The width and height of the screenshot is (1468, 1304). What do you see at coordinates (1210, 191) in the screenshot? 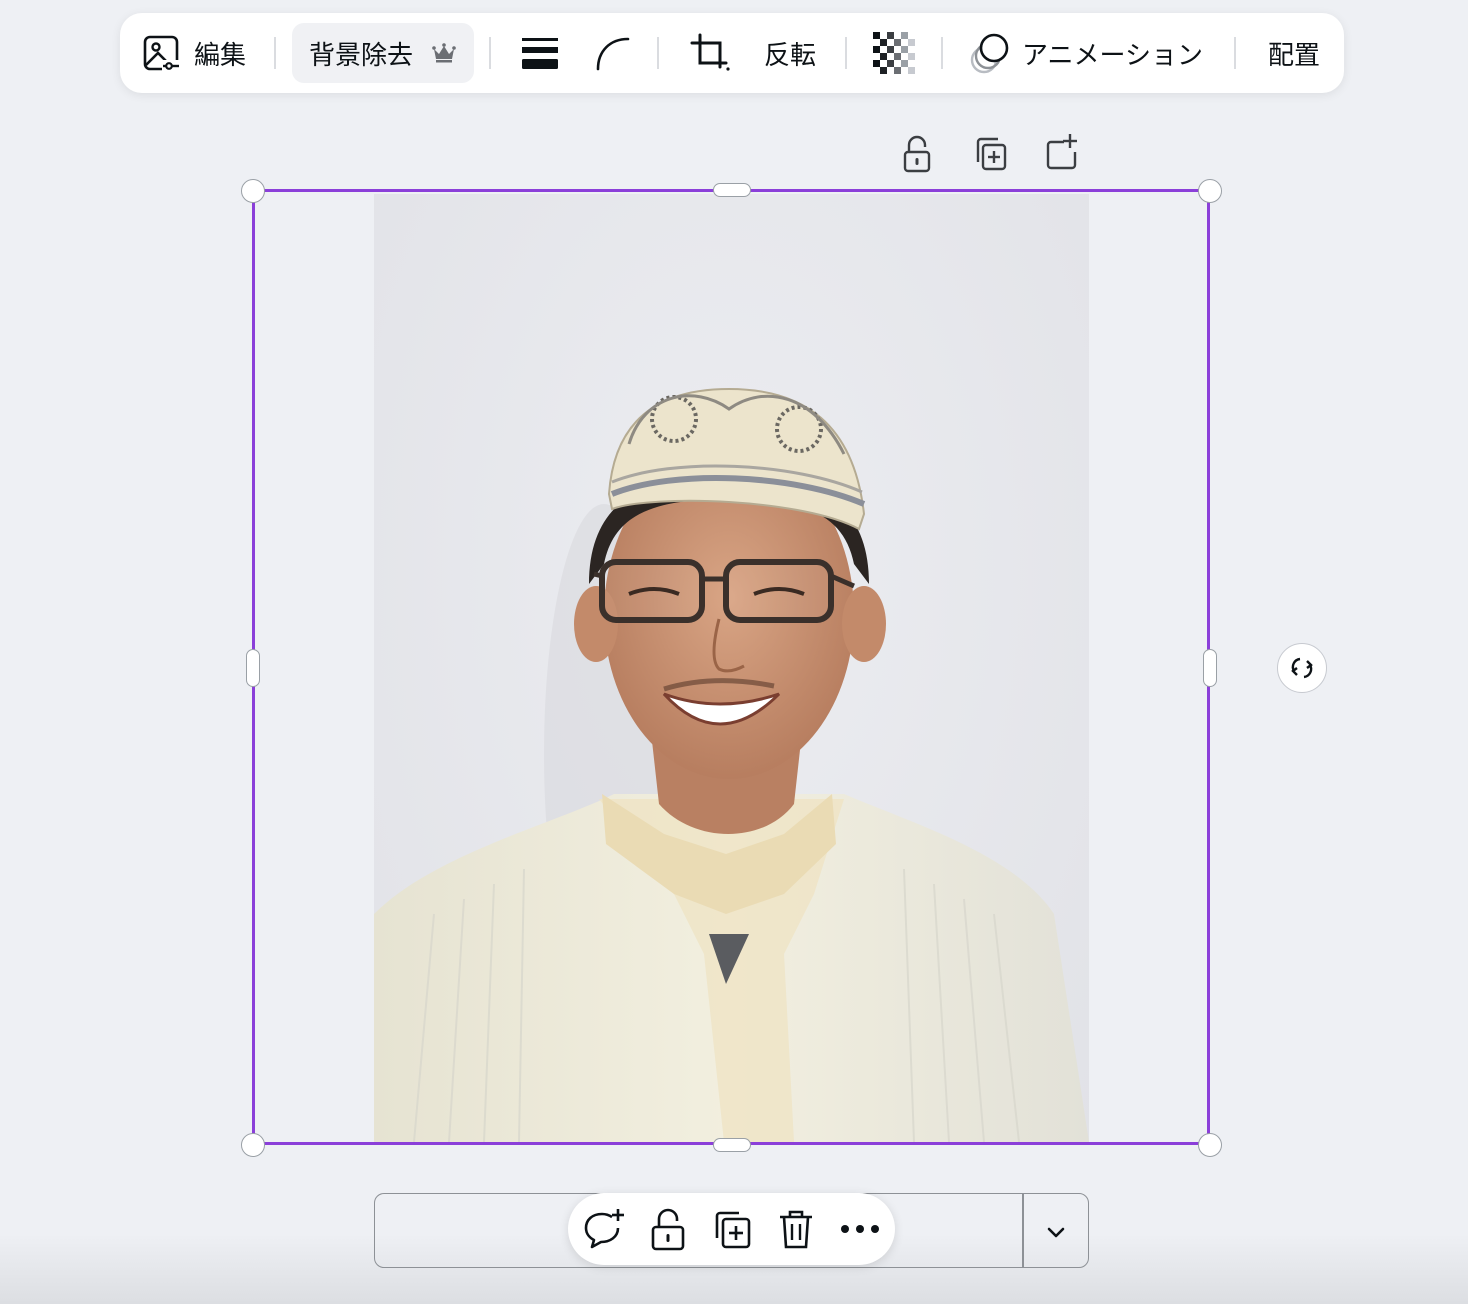
I see `resize-handle-top-right` at bounding box center [1210, 191].